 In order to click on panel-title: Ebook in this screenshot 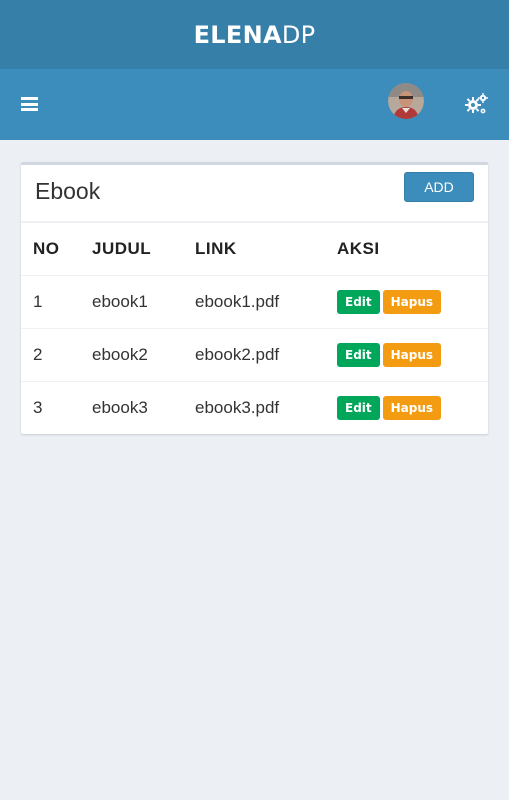, I will do `click(68, 191)`.